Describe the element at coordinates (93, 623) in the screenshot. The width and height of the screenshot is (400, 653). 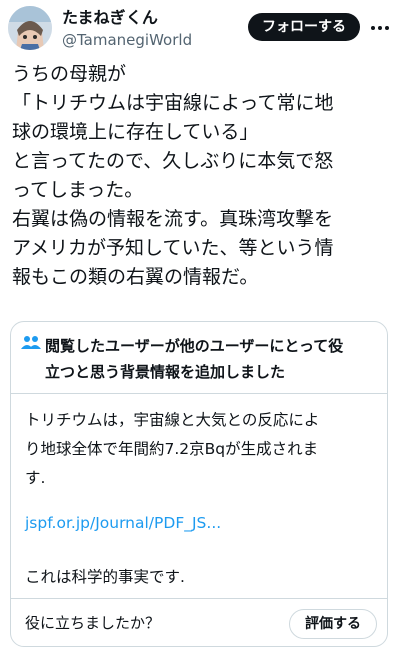
I see `helpful-question: 役に立ちましたか？` at that location.